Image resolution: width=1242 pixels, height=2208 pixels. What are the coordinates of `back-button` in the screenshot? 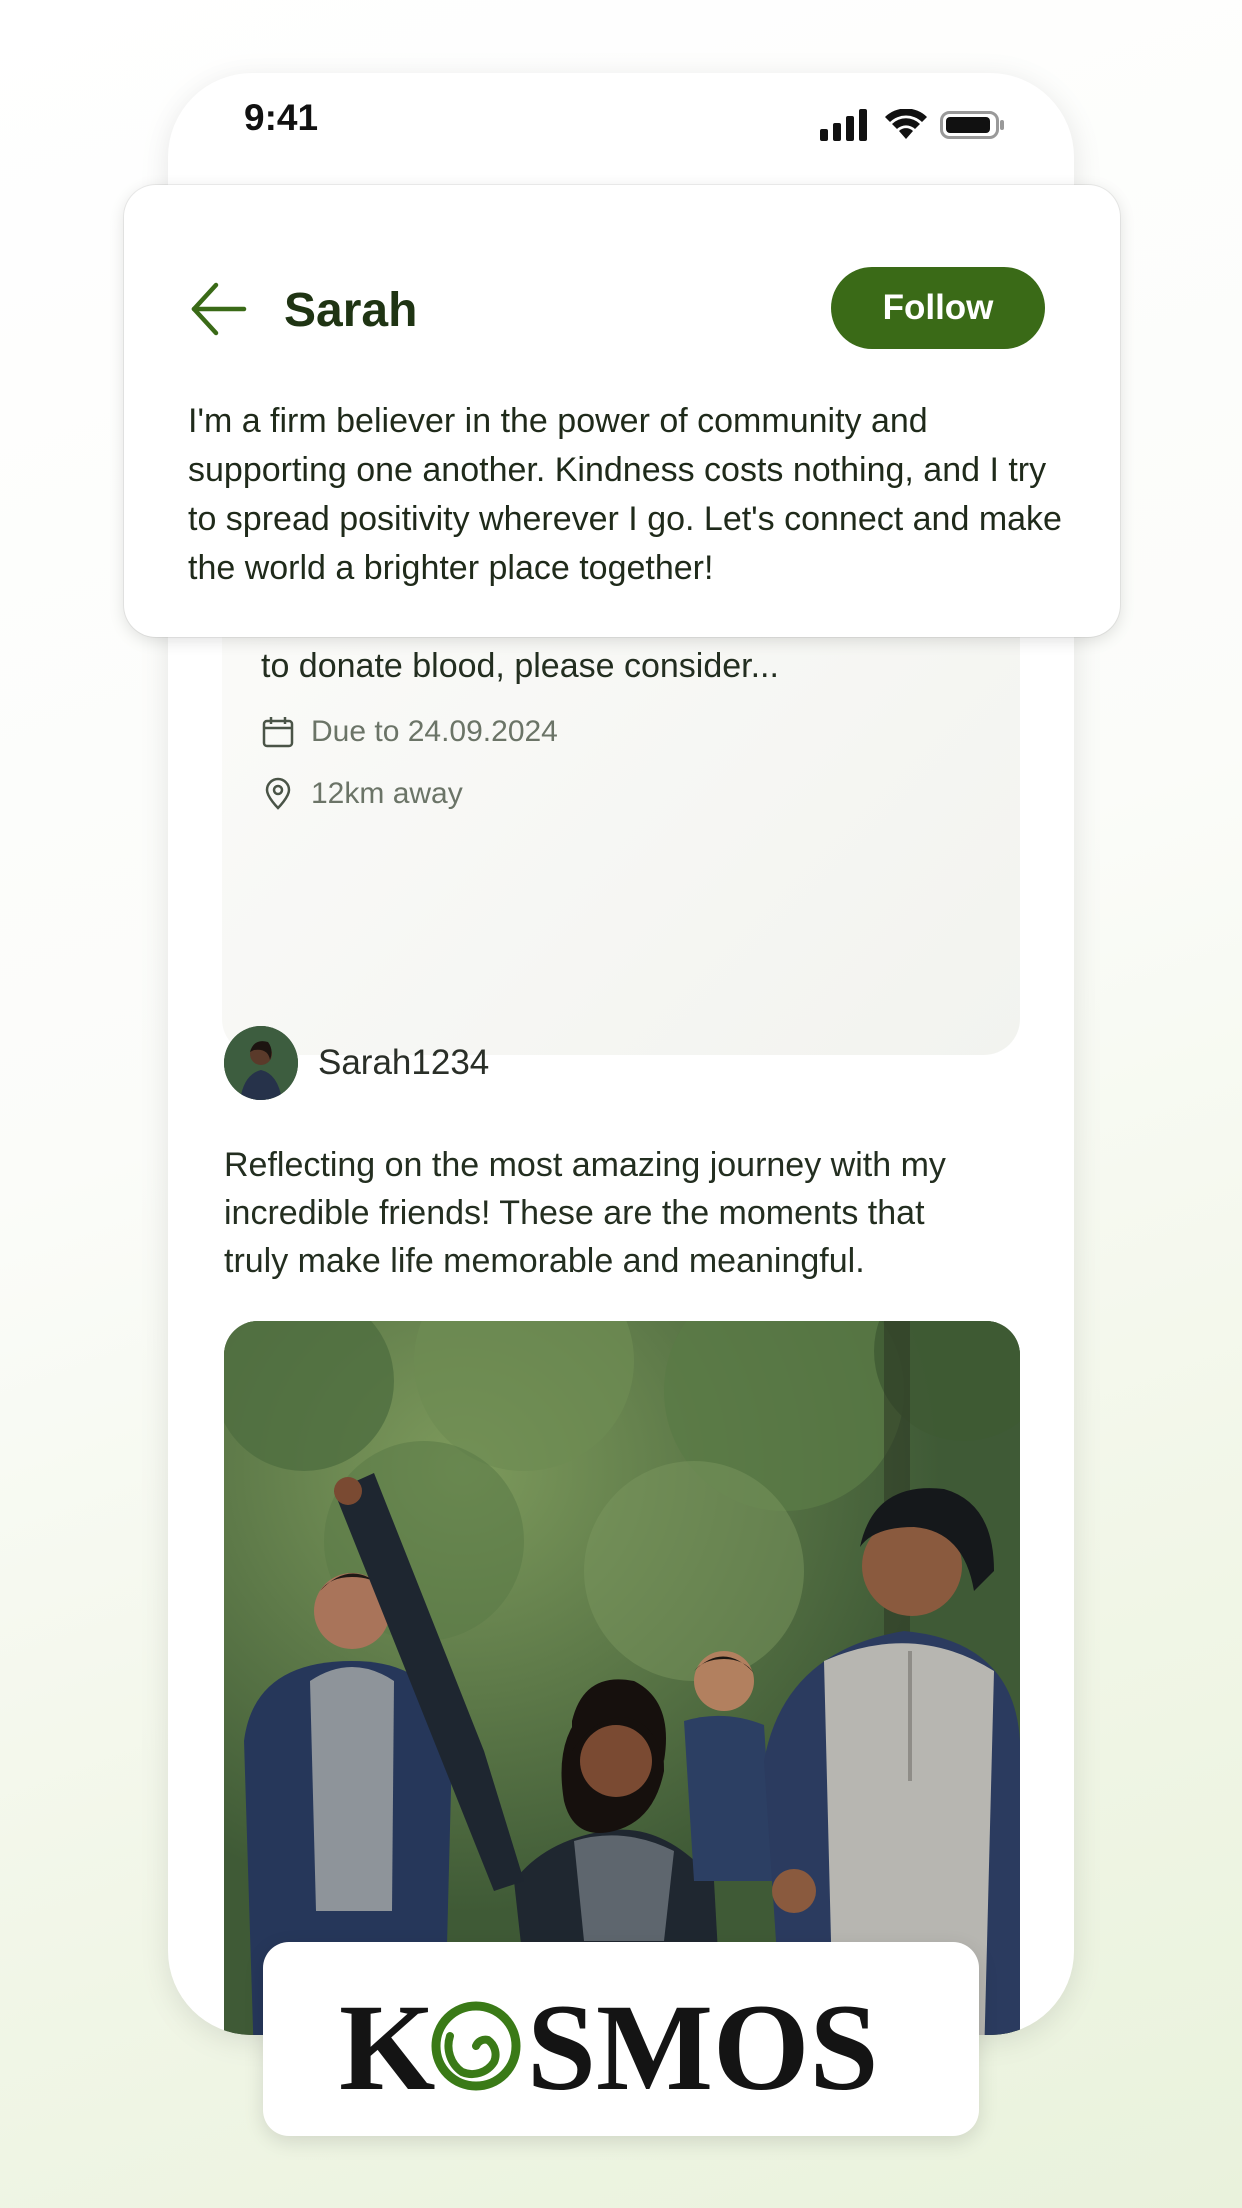 It's located at (218, 309).